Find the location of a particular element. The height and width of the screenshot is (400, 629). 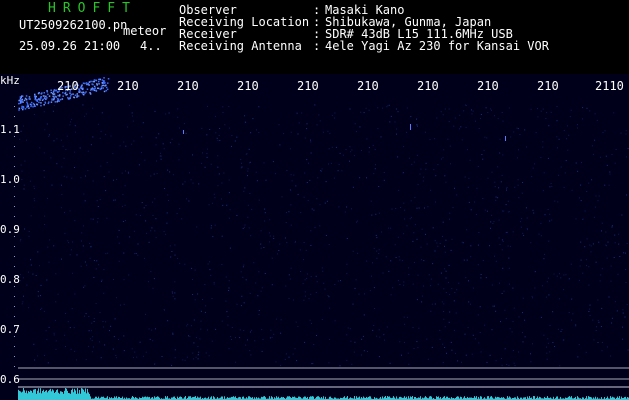

event-tag: meteor is located at coordinates (145, 31).